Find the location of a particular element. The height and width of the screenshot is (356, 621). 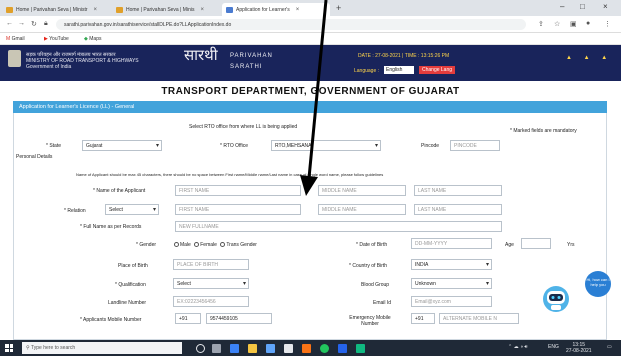

browser-tab-1: Home | Parivahan Seva | Ministr × is located at coordinates (51, 9).